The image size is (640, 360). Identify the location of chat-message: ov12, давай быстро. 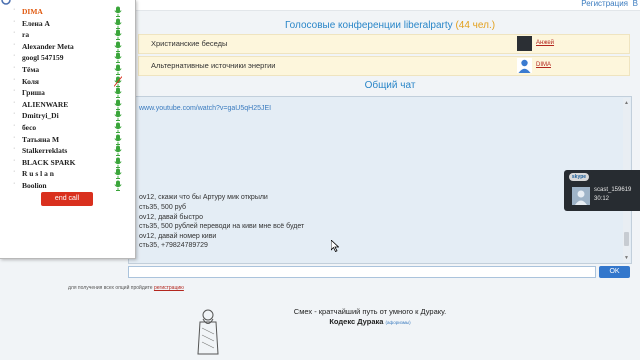
(171, 217).